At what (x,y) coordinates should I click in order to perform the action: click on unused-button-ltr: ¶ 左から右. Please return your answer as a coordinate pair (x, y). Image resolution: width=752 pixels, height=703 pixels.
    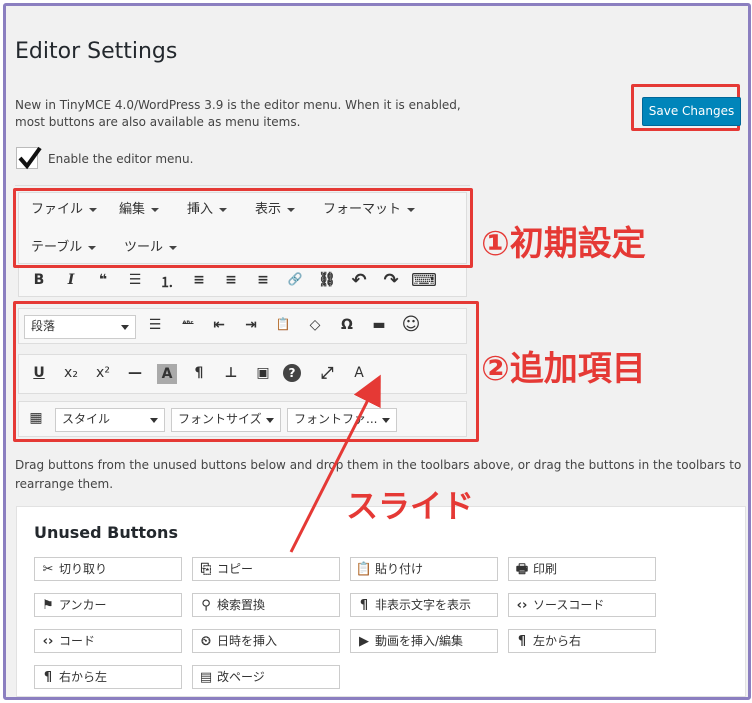
    Looking at the image, I should click on (582, 641).